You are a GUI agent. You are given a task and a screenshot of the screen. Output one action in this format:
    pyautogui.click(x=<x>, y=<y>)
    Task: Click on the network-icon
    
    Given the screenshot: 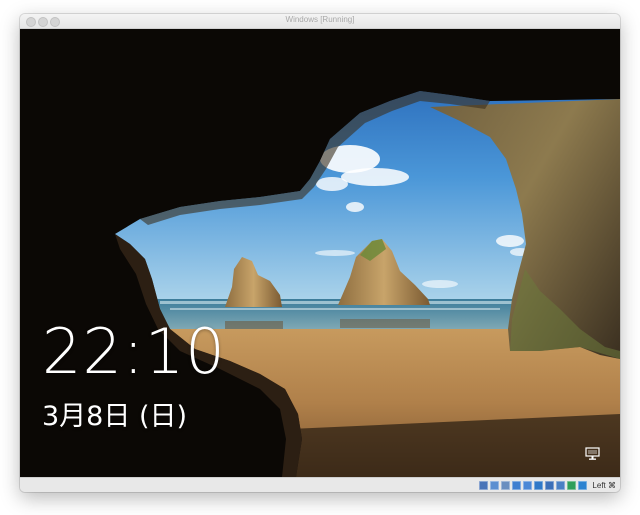 What is the action you would take?
    pyautogui.click(x=517, y=485)
    